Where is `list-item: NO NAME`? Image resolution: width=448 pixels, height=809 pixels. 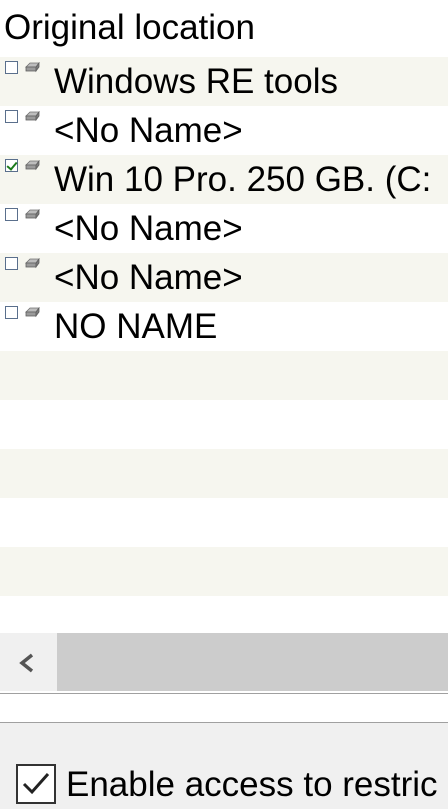 list-item: NO NAME is located at coordinates (224, 326).